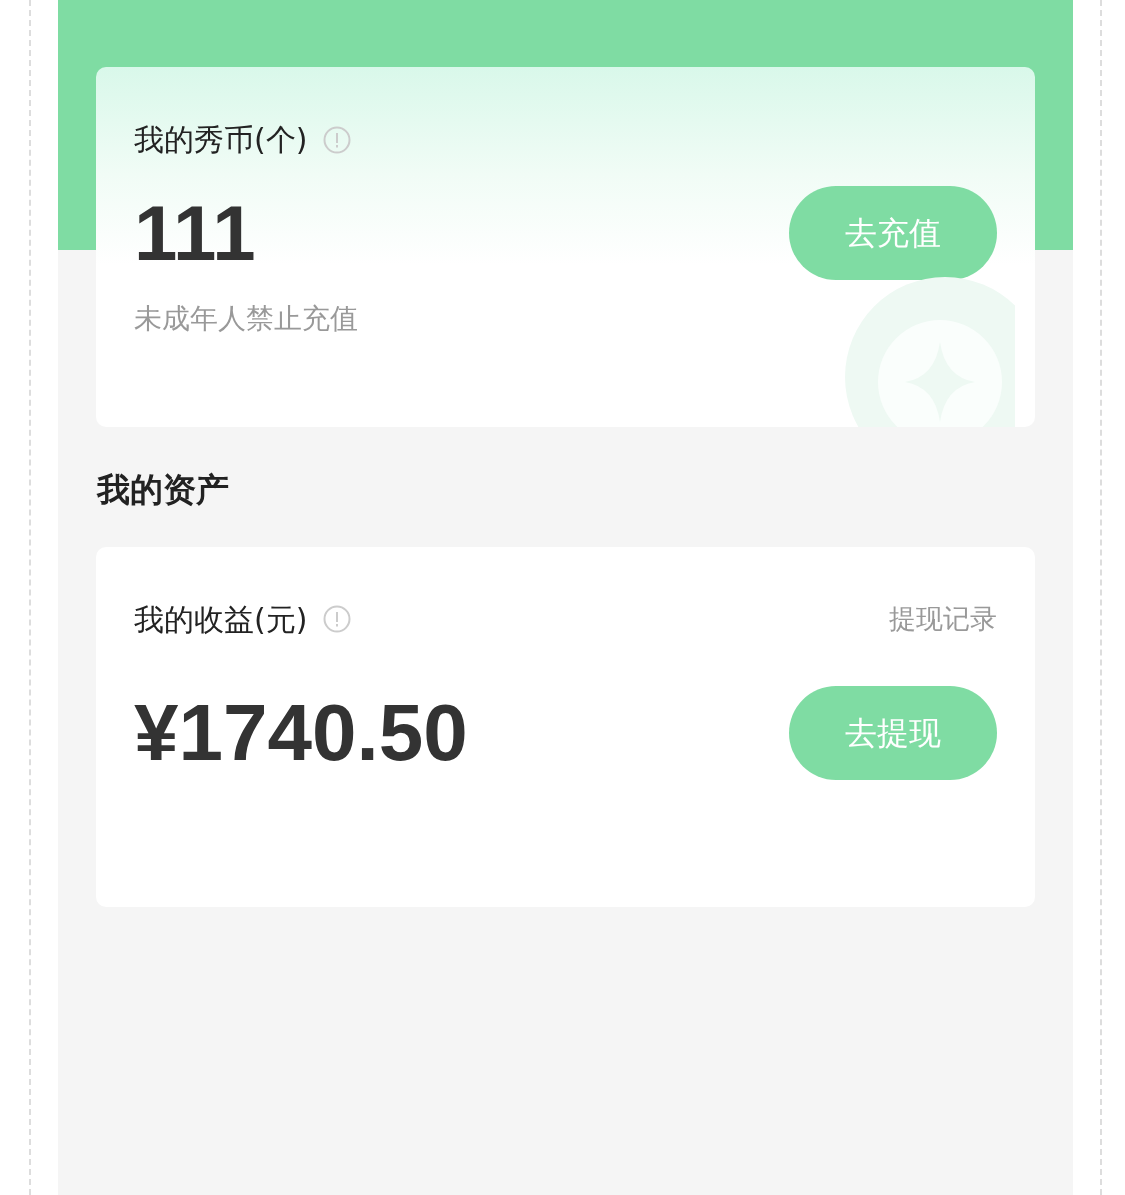 The width and height of the screenshot is (1125, 1195). I want to click on withdraw-history-link: 提现记录, so click(943, 619).